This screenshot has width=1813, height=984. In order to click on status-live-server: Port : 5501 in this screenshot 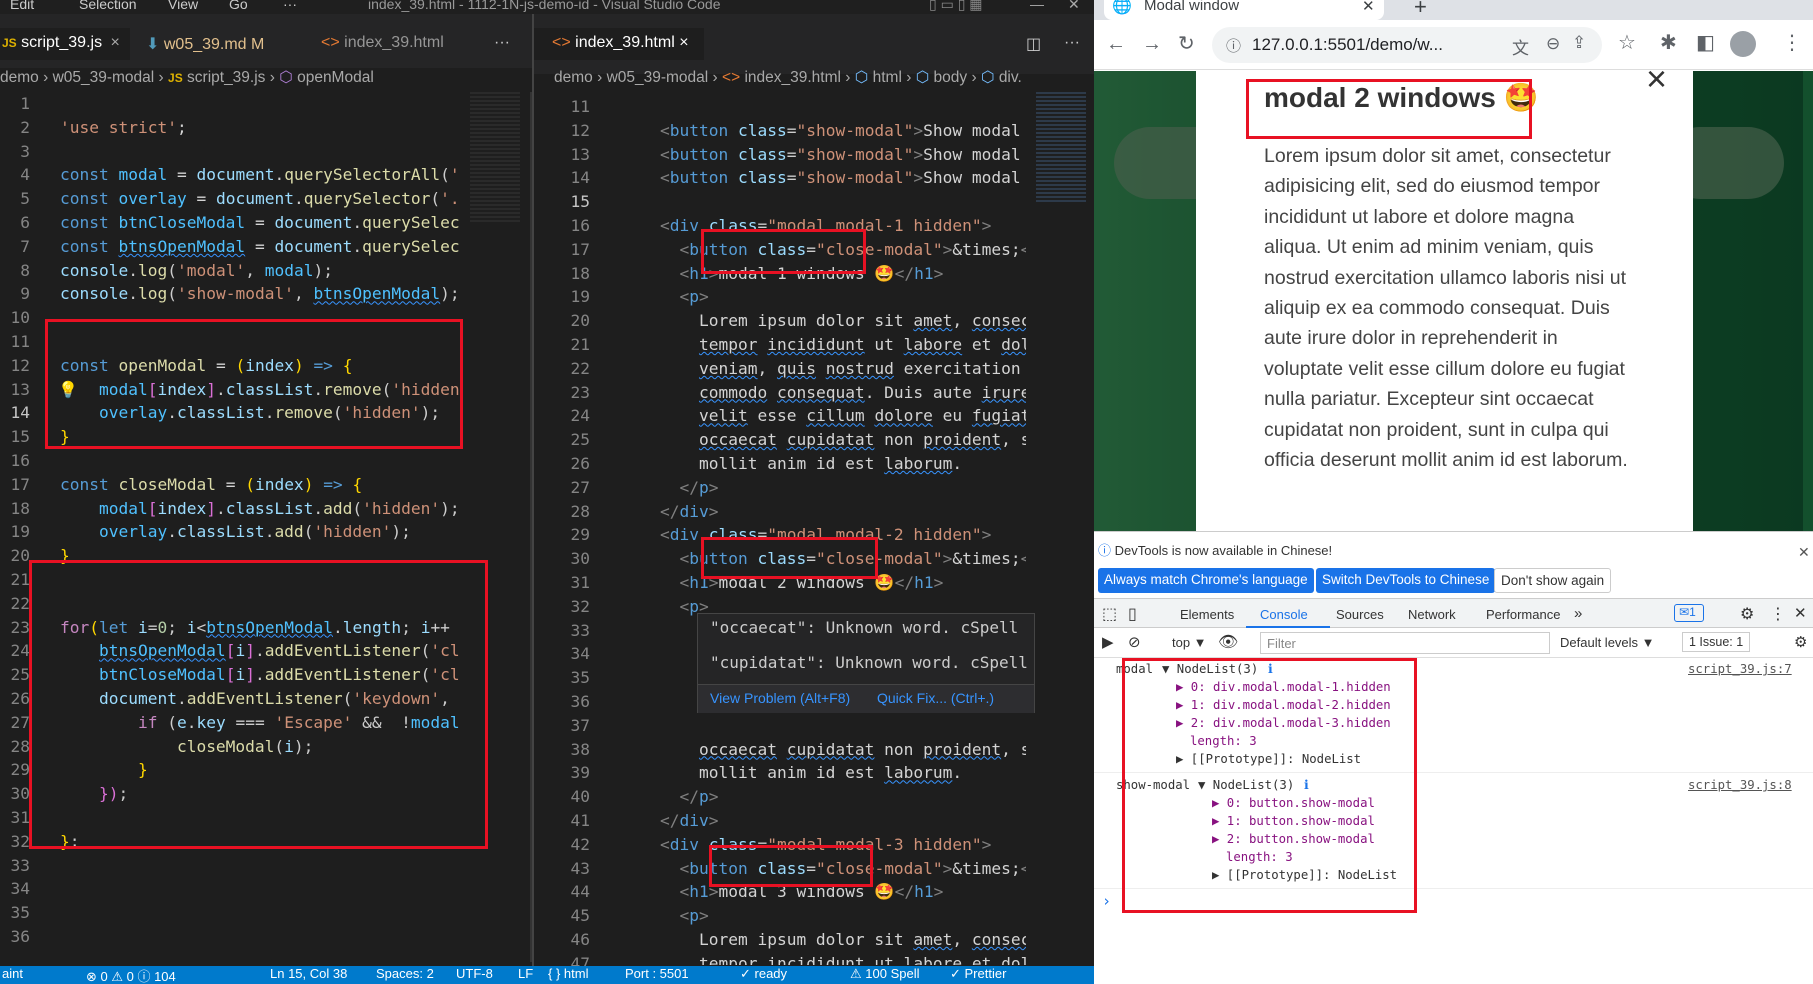, I will do `click(657, 973)`.